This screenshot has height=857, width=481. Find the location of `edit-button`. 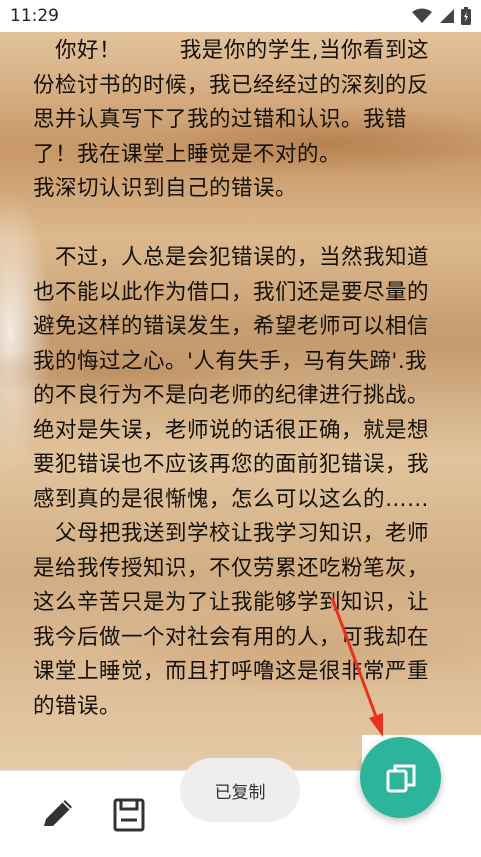

edit-button is located at coordinates (58, 814).